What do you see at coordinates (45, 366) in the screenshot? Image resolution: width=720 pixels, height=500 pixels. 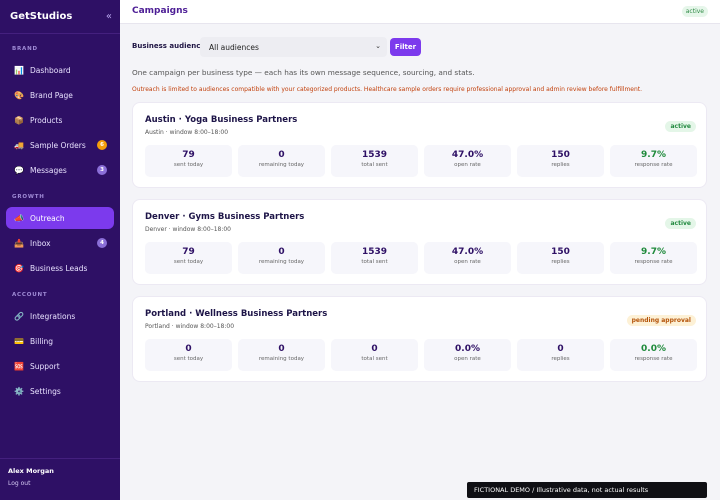 I see `sidebar-item-label: Support` at bounding box center [45, 366].